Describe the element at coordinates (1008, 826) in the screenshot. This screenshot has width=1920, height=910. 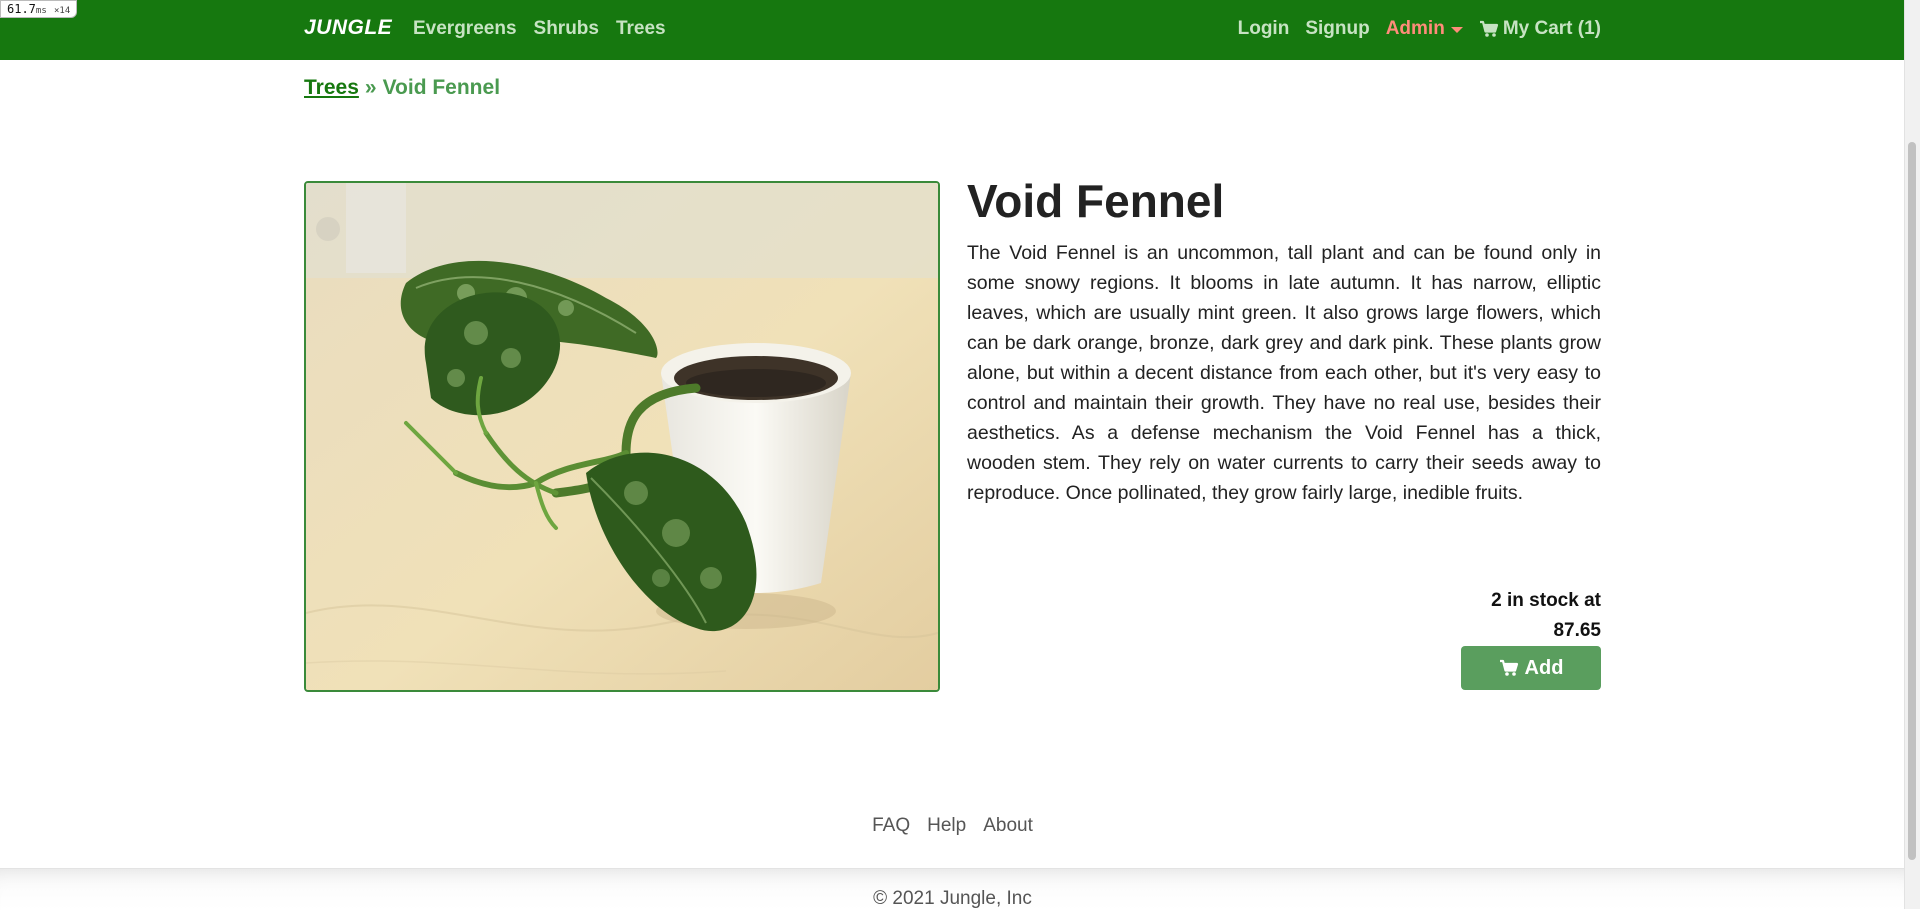
I see `footer-link-about: About` at that location.